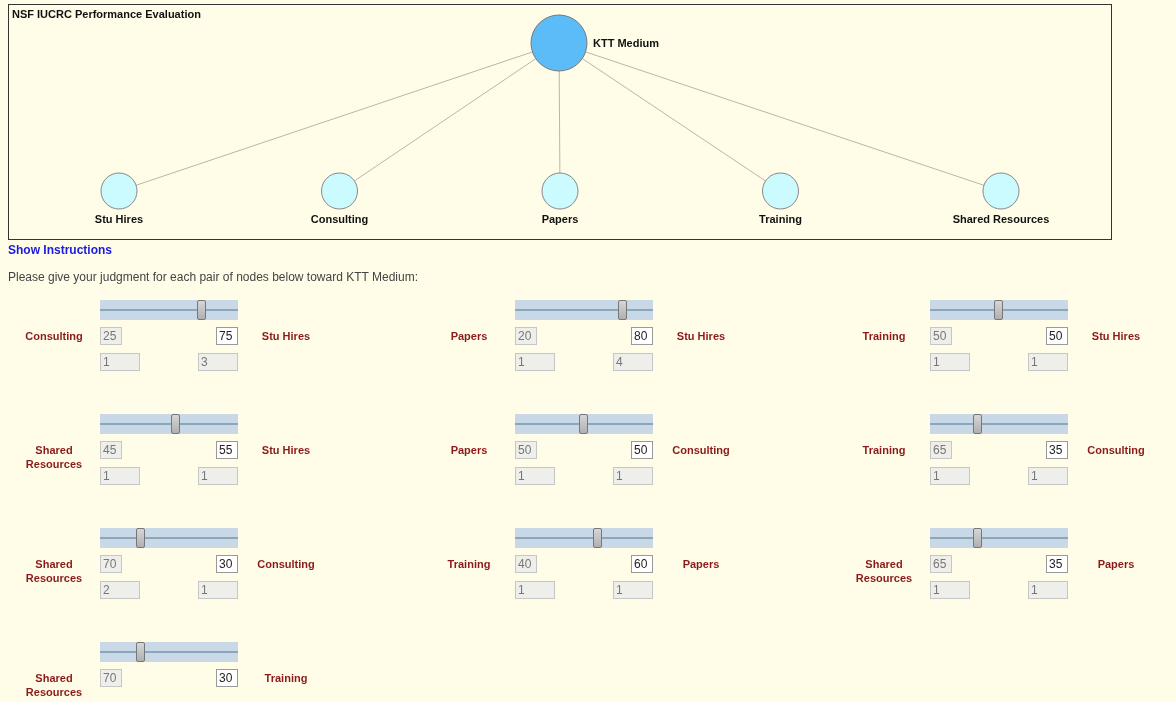 This screenshot has height=702, width=1176. What do you see at coordinates (642, 564) in the screenshot?
I see `right-value-field: 60` at bounding box center [642, 564].